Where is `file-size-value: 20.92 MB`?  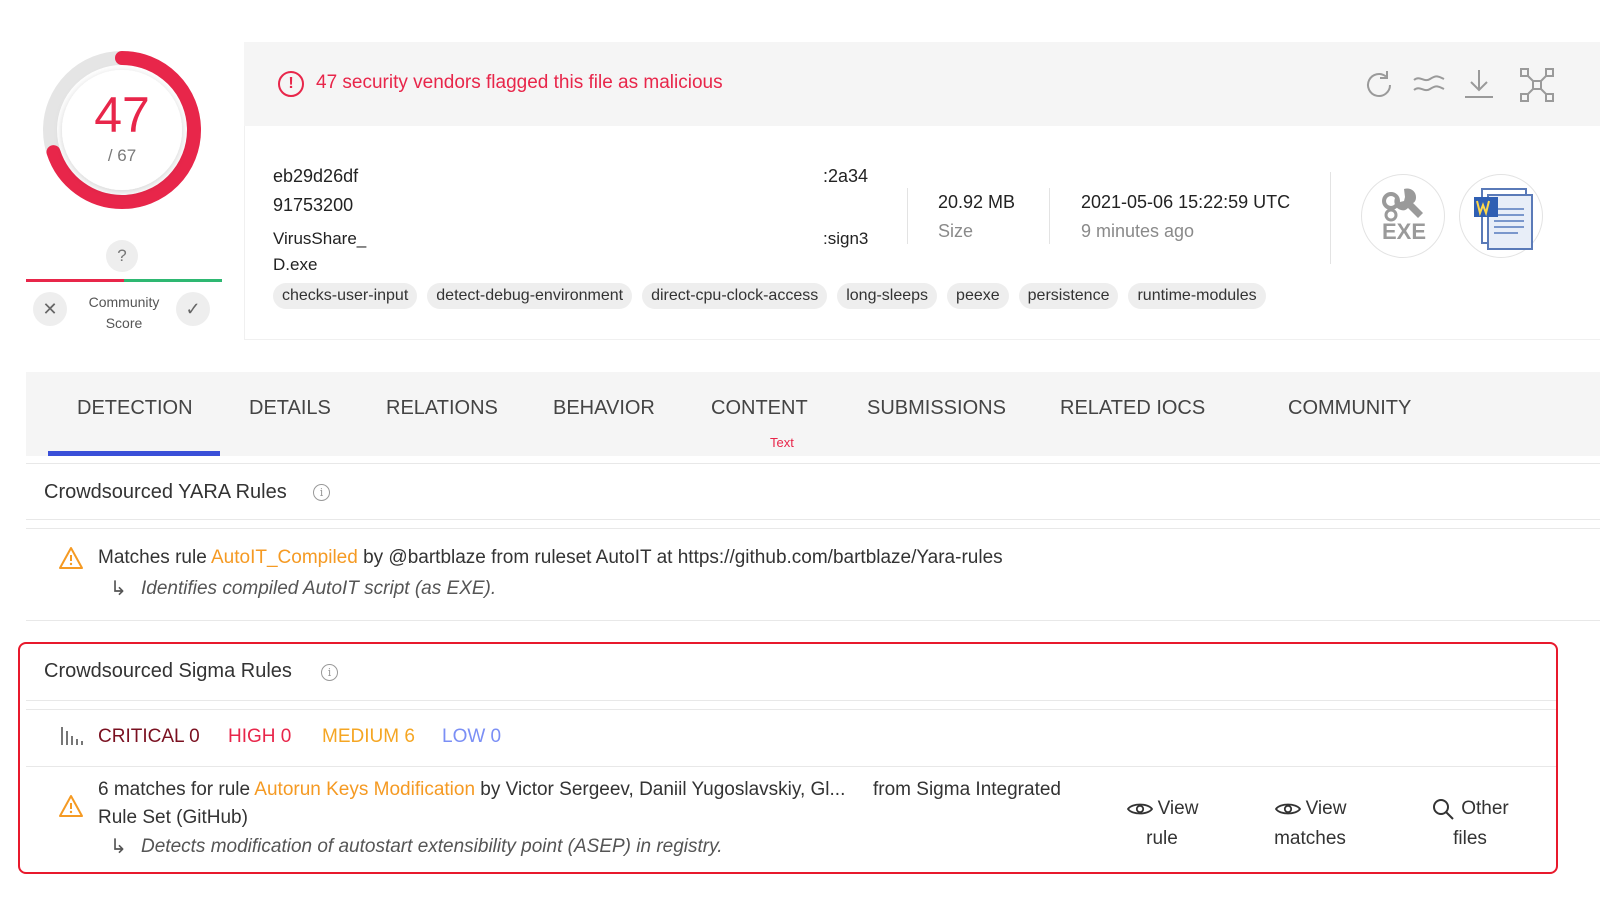
file-size-value: 20.92 MB is located at coordinates (977, 202).